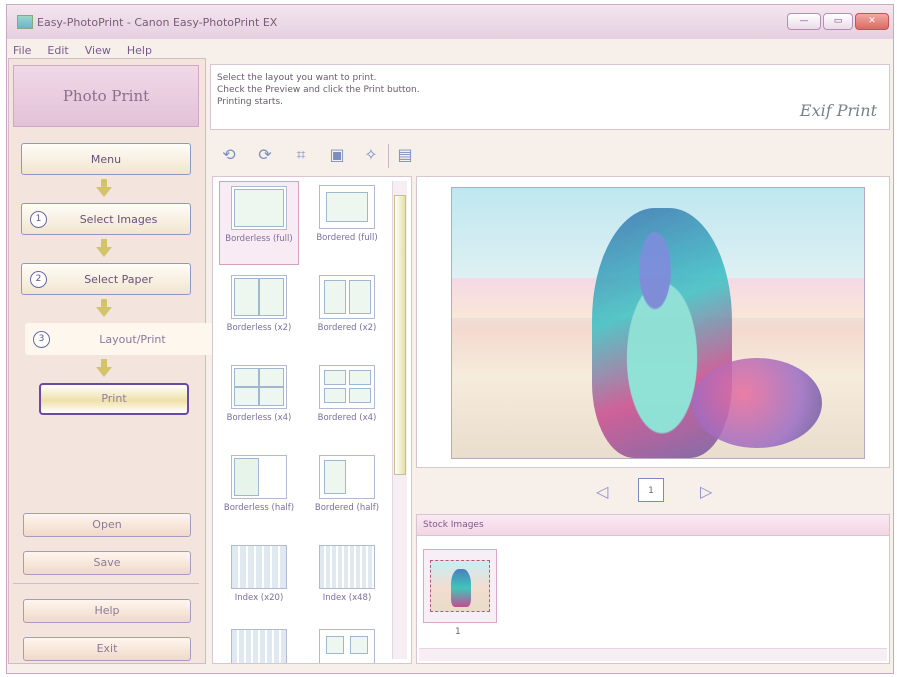 The height and width of the screenshot is (677, 897). I want to click on layout-item: Bordered (x2), so click(347, 313).